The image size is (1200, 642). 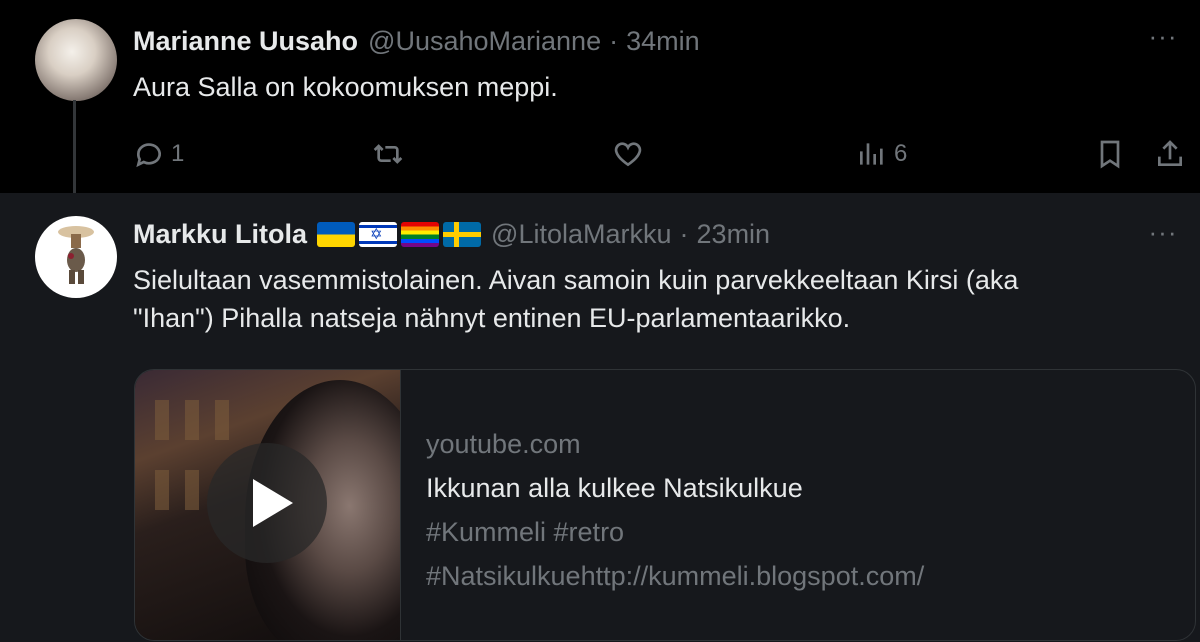 What do you see at coordinates (388, 154) in the screenshot?
I see `retweet-icon` at bounding box center [388, 154].